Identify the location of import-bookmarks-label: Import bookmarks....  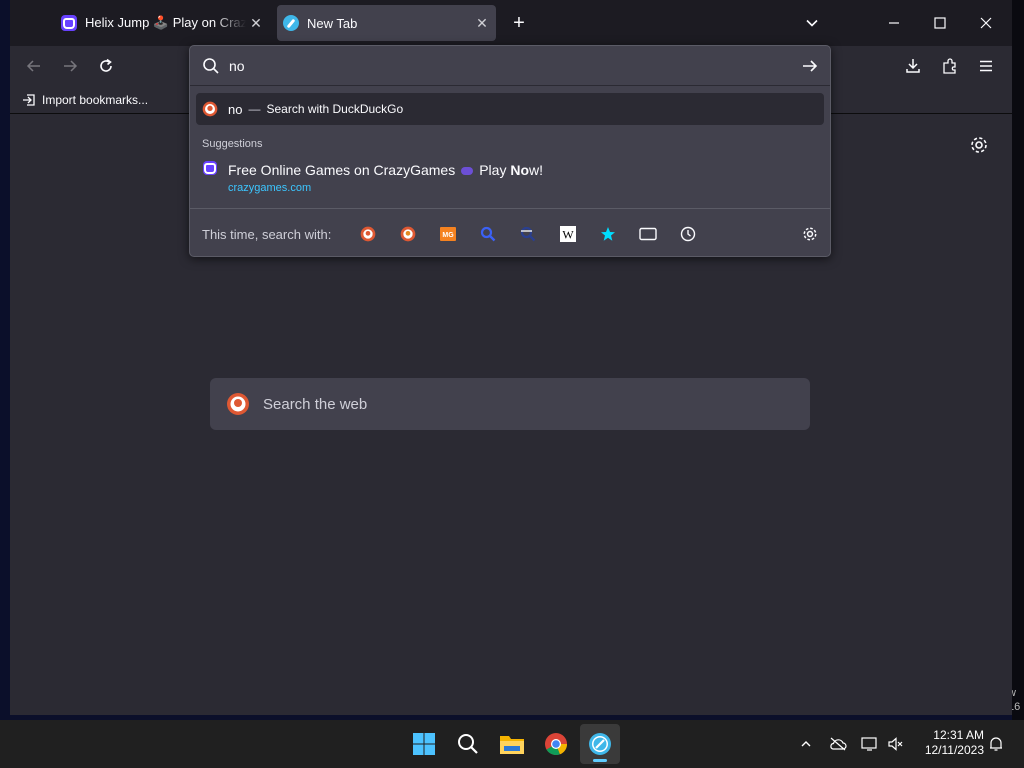
(95, 100).